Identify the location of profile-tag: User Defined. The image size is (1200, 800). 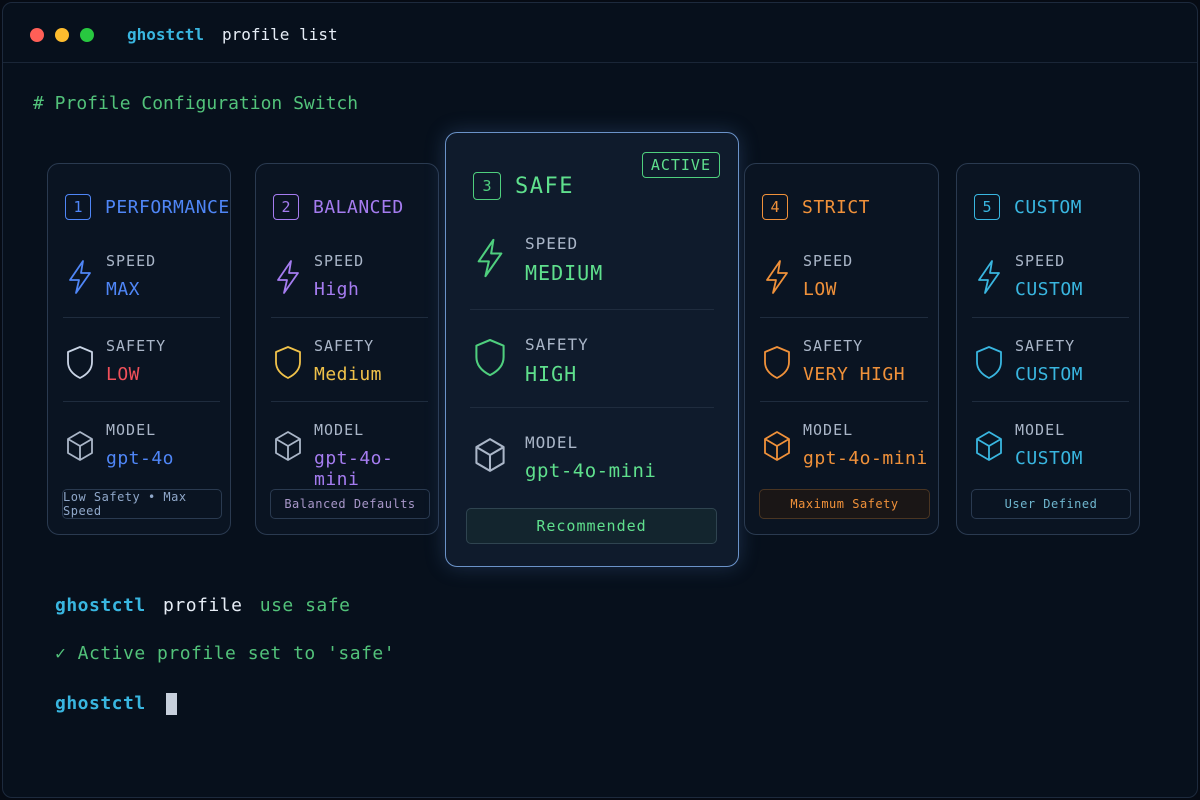
(1051, 504).